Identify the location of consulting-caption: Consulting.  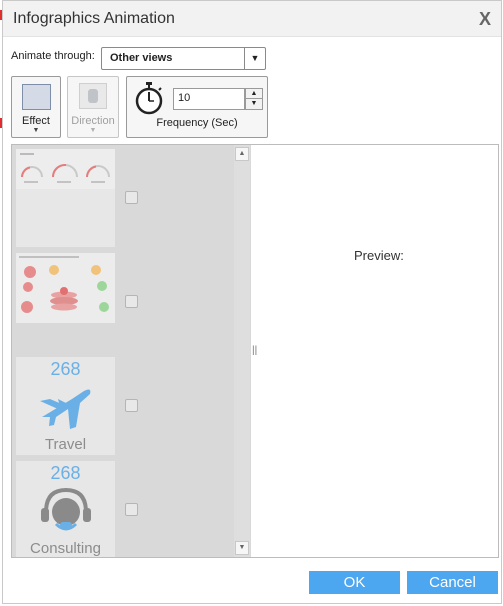
(65, 548).